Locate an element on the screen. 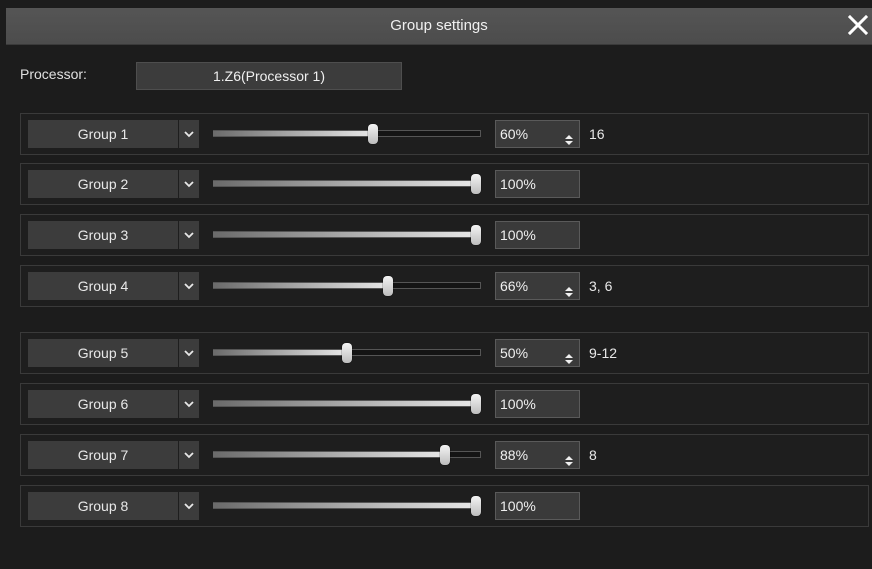 The width and height of the screenshot is (872, 569). group-select: Group 7 is located at coordinates (113, 455).